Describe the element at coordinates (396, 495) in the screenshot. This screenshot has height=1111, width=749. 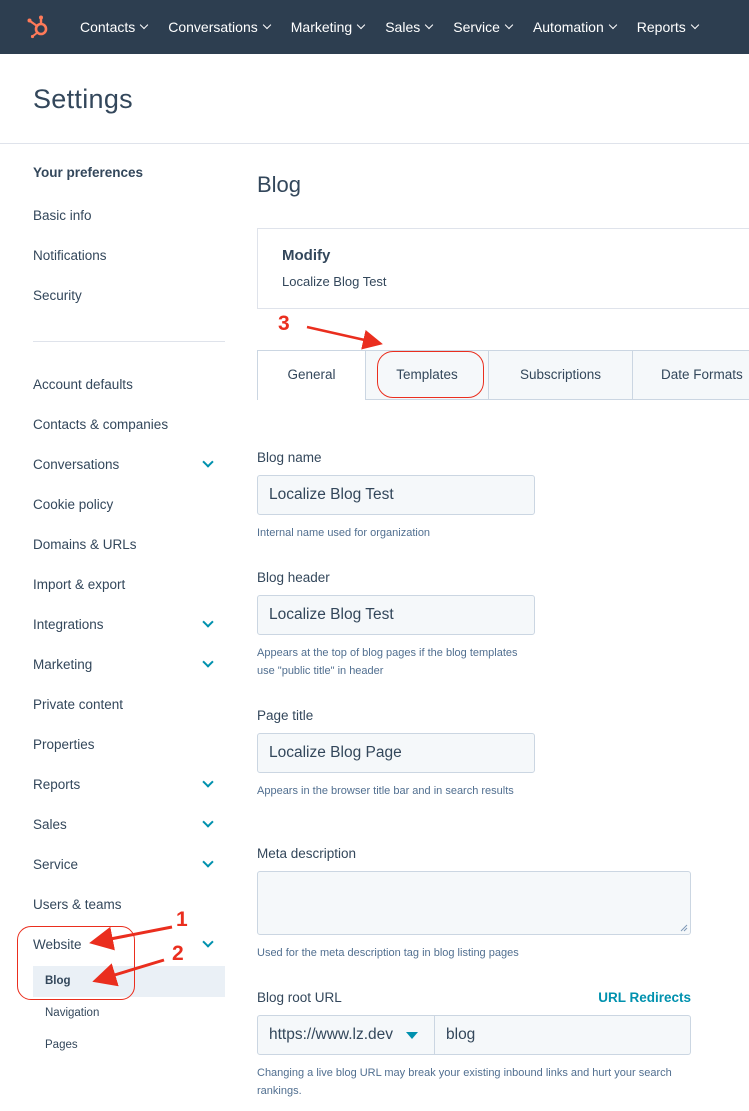
I see `blog-name-input: Localize Blog Test` at that location.